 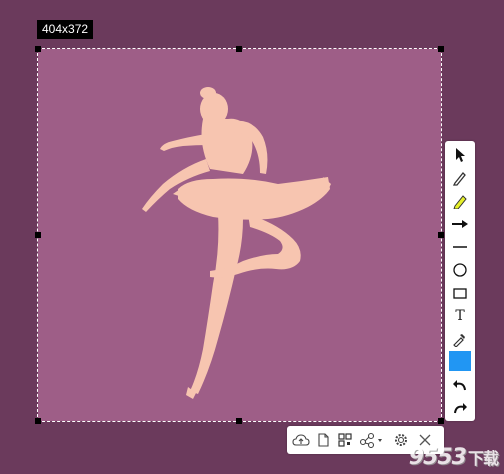 I want to click on redo-button, so click(x=460, y=407).